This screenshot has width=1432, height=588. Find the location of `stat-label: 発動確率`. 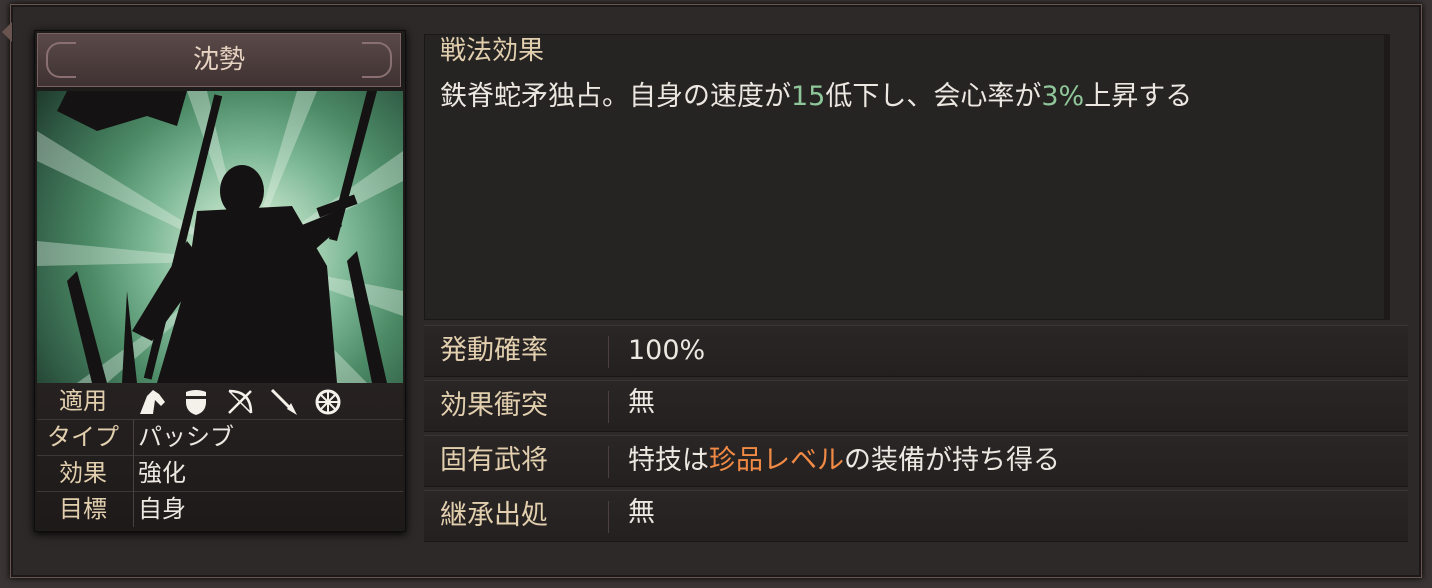

stat-label: 発動確率 is located at coordinates (494, 350).